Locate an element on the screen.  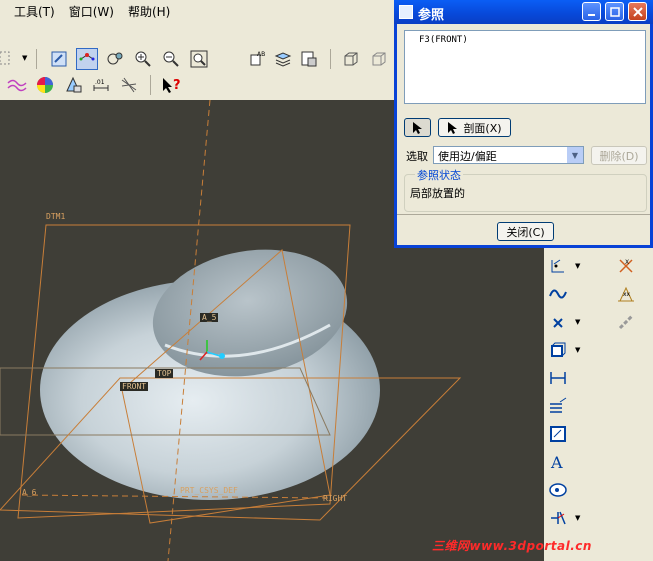
close-button-label: 关闭(C) is located at coordinates (525, 232).